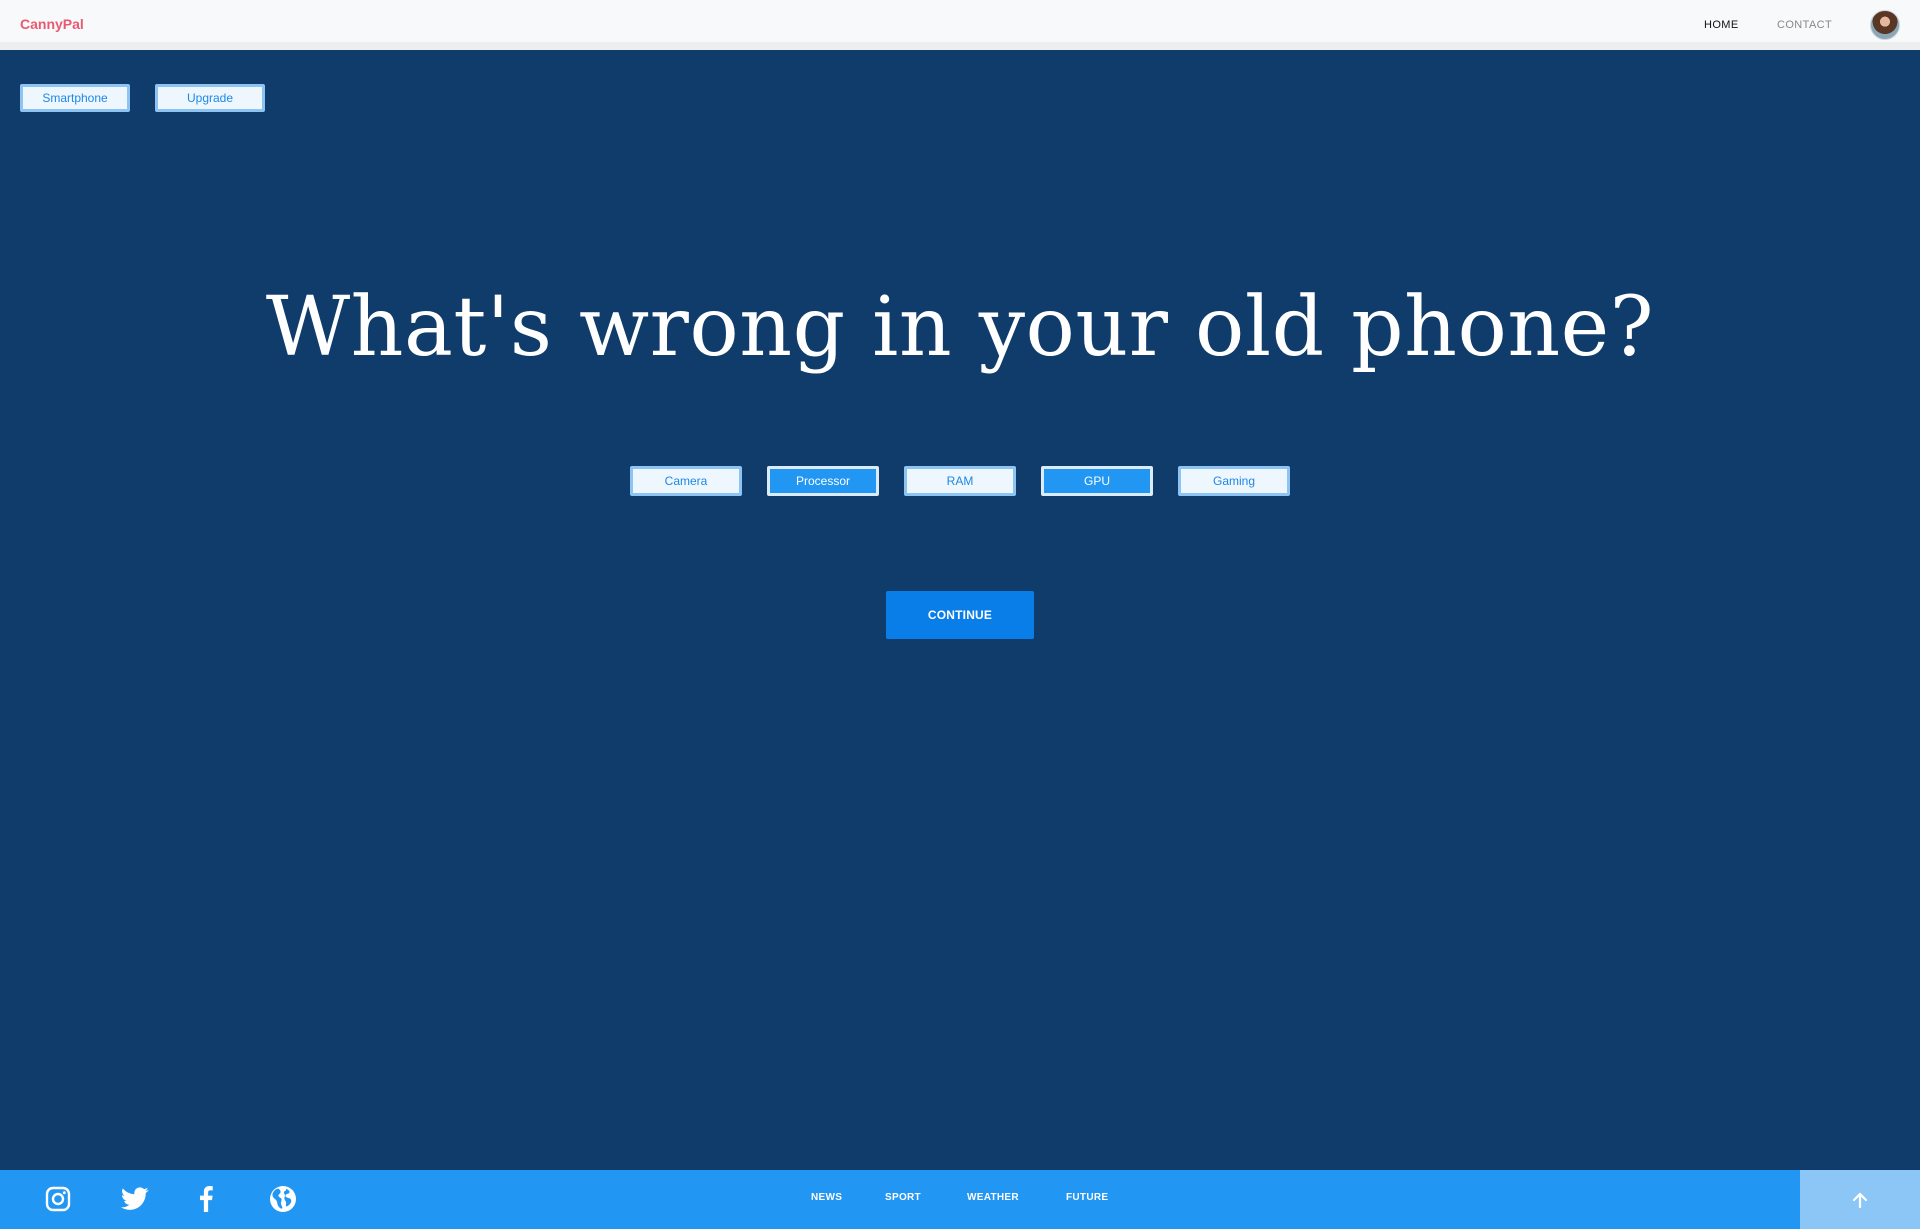 This screenshot has width=1920, height=1229. Describe the element at coordinates (993, 1197) in the screenshot. I see `footer-link-weather: WEATHER` at that location.